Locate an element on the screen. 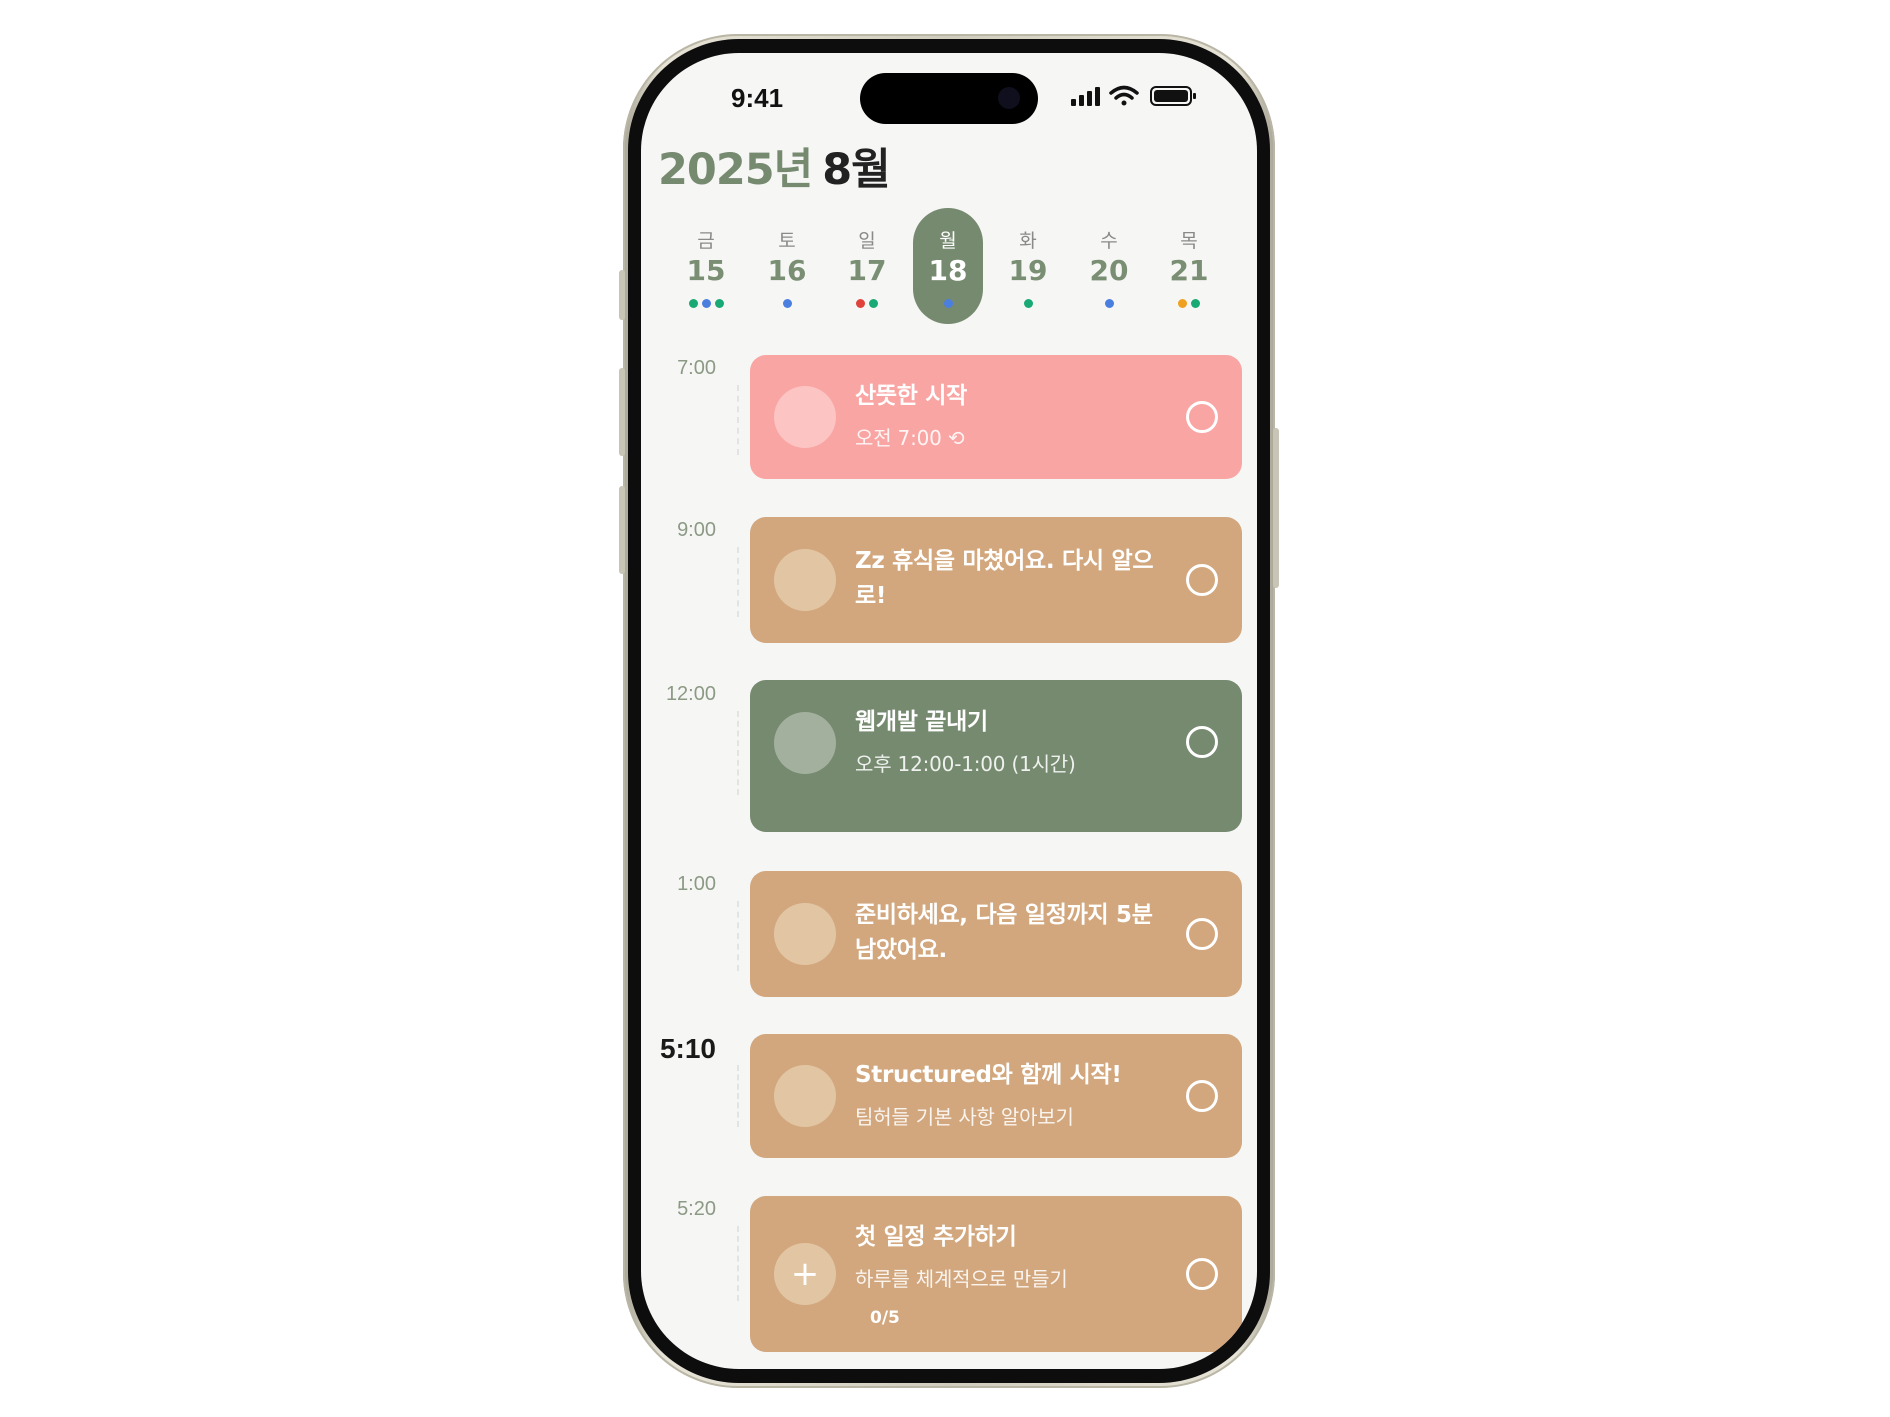 This screenshot has width=1890, height=1417. event-card: 준비하세요, 다음 일정까지 5분 남았어요. is located at coordinates (996, 934).